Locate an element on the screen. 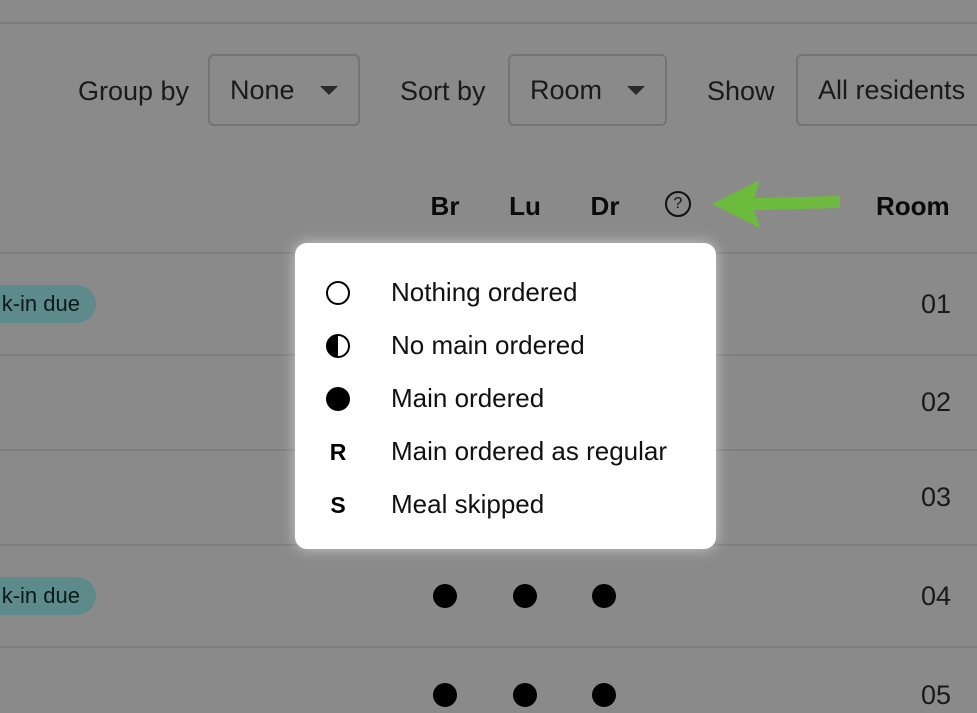 This screenshot has width=977, height=713. legend-item-nothing-ordered: Nothing ordered is located at coordinates (505, 293).